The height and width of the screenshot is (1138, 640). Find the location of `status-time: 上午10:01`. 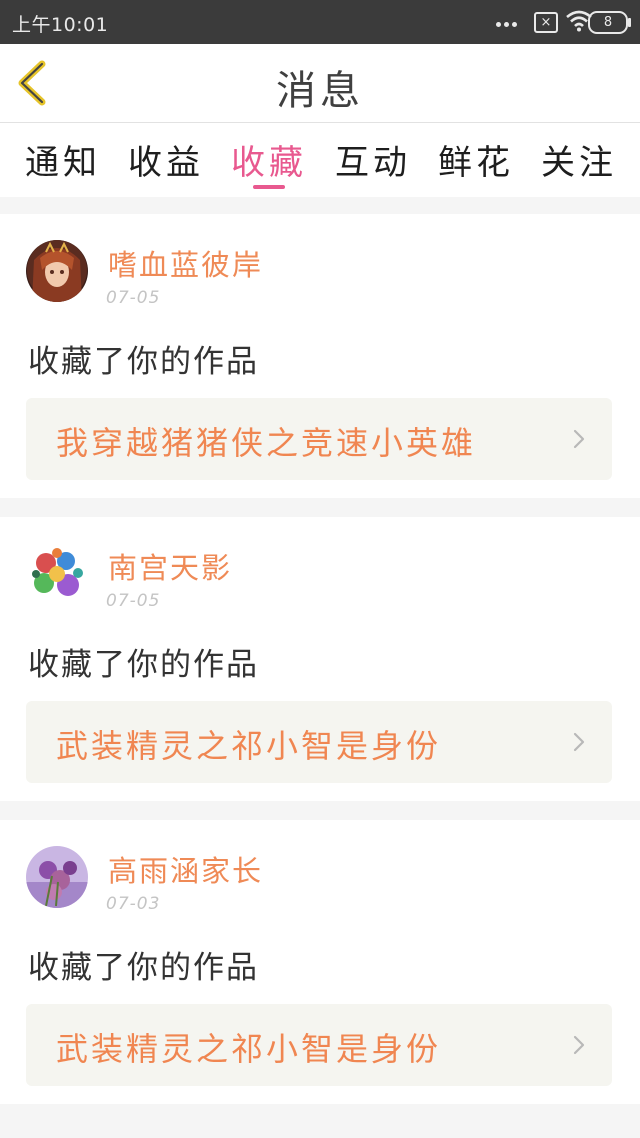

status-time: 上午10:01 is located at coordinates (60, 25).